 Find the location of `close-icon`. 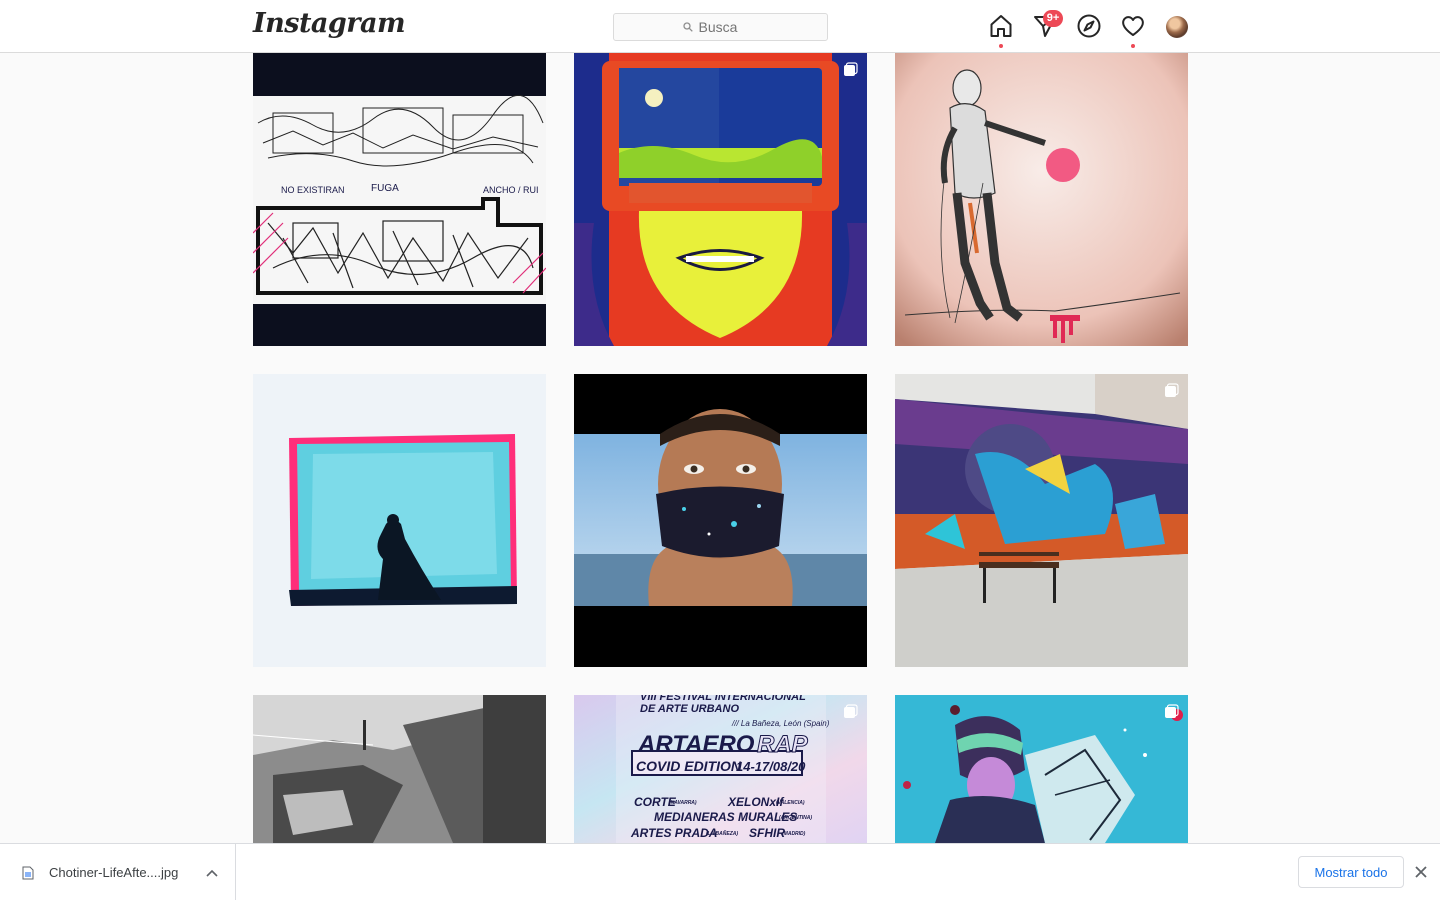

close-icon is located at coordinates (1421, 872).